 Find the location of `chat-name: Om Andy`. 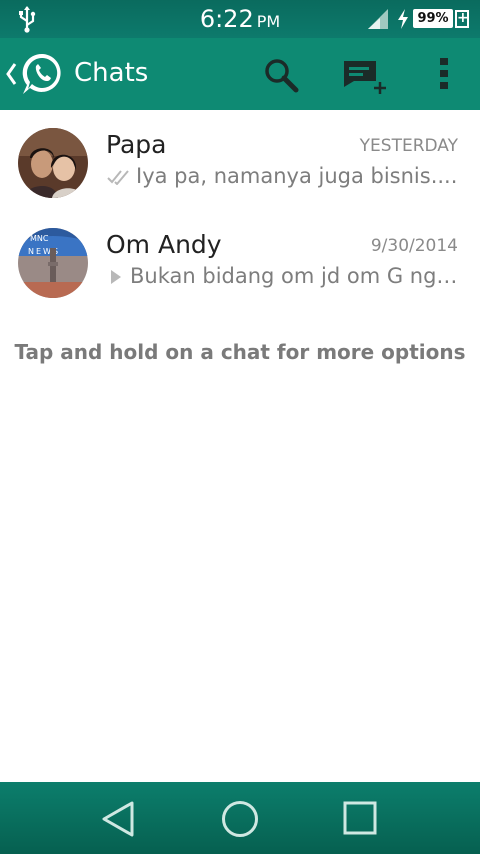

chat-name: Om Andy is located at coordinates (164, 244).